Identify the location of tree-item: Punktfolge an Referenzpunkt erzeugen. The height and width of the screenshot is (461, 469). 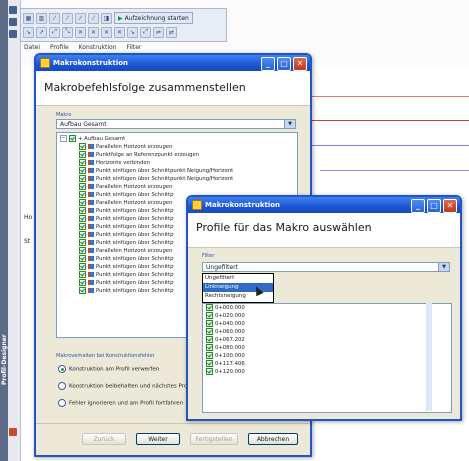
(139, 155).